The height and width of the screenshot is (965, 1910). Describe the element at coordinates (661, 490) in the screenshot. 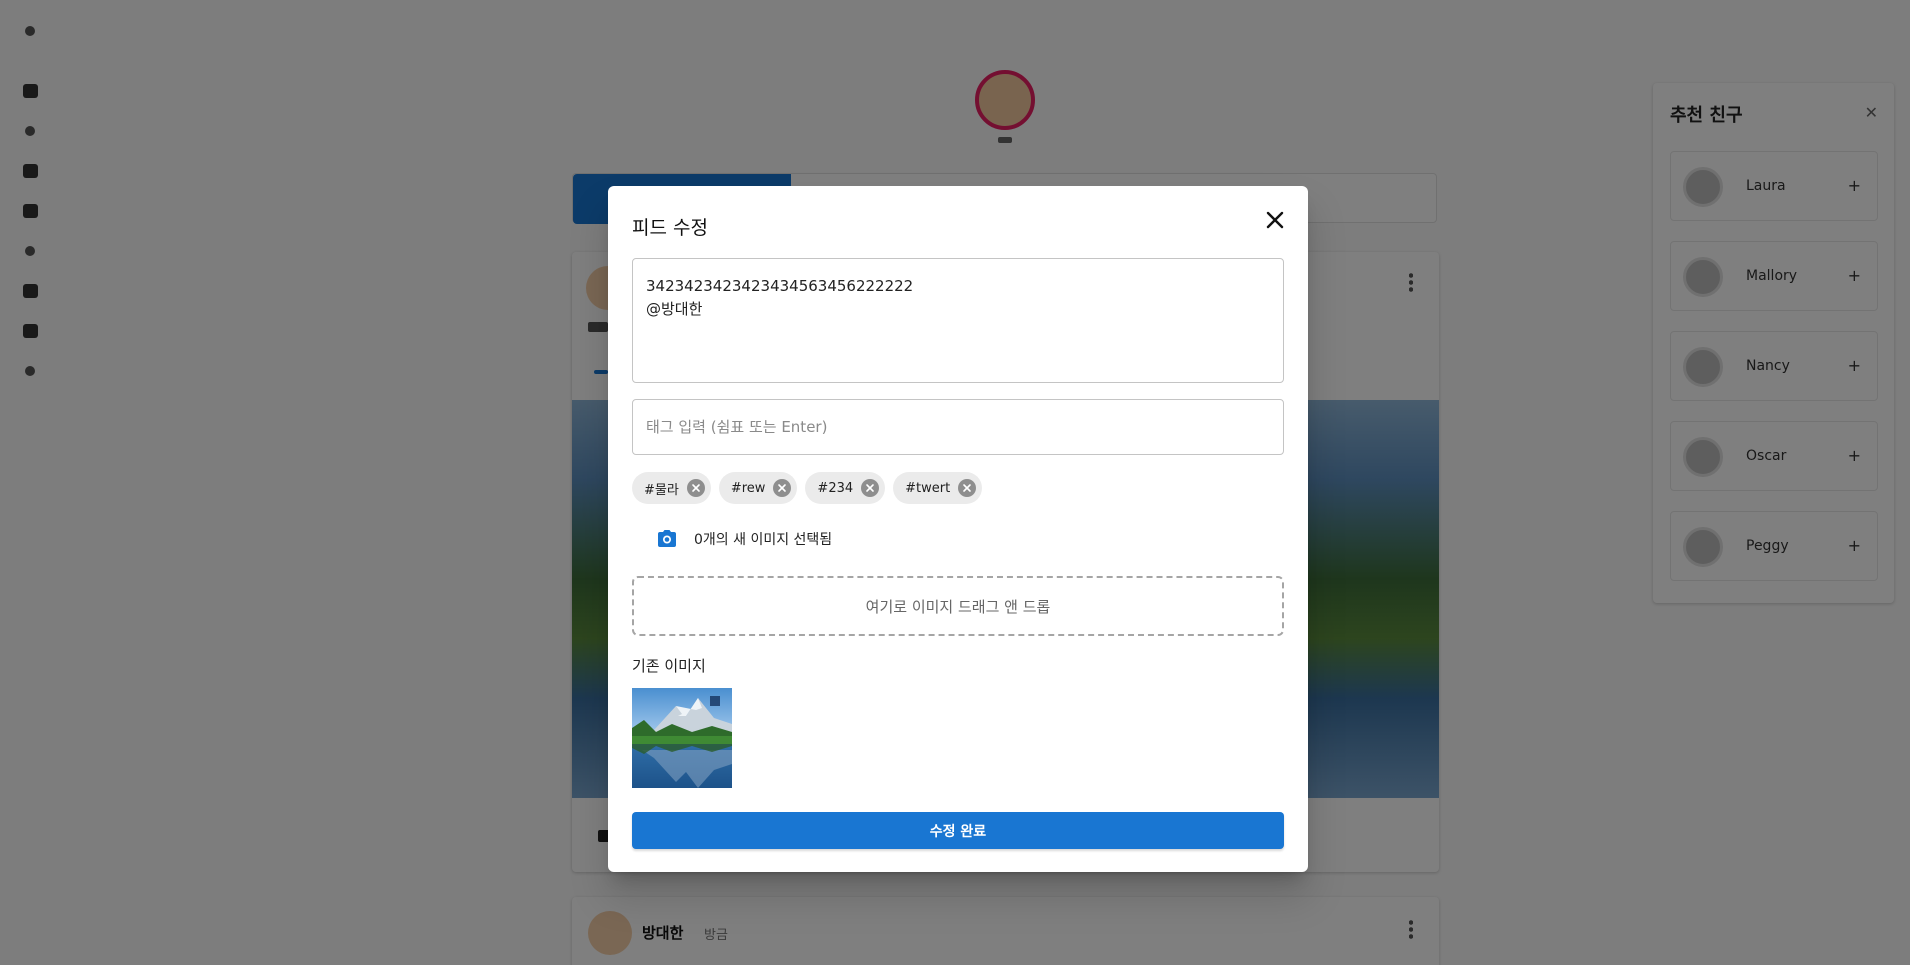

I see `tag-chip-label: #물라` at that location.